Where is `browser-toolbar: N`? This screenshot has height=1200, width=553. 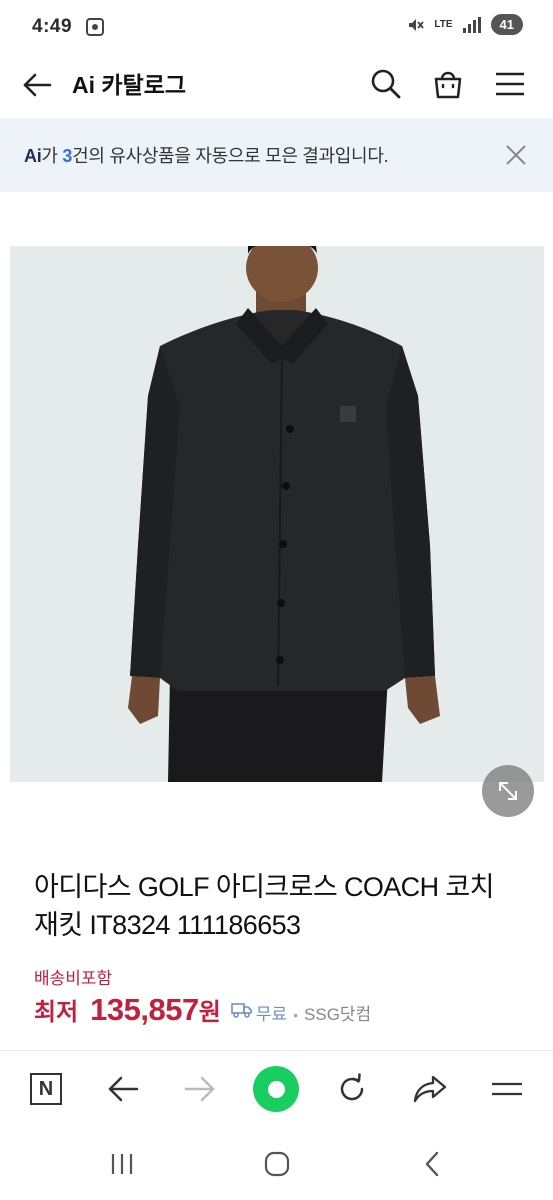 browser-toolbar: N is located at coordinates (276, 1089).